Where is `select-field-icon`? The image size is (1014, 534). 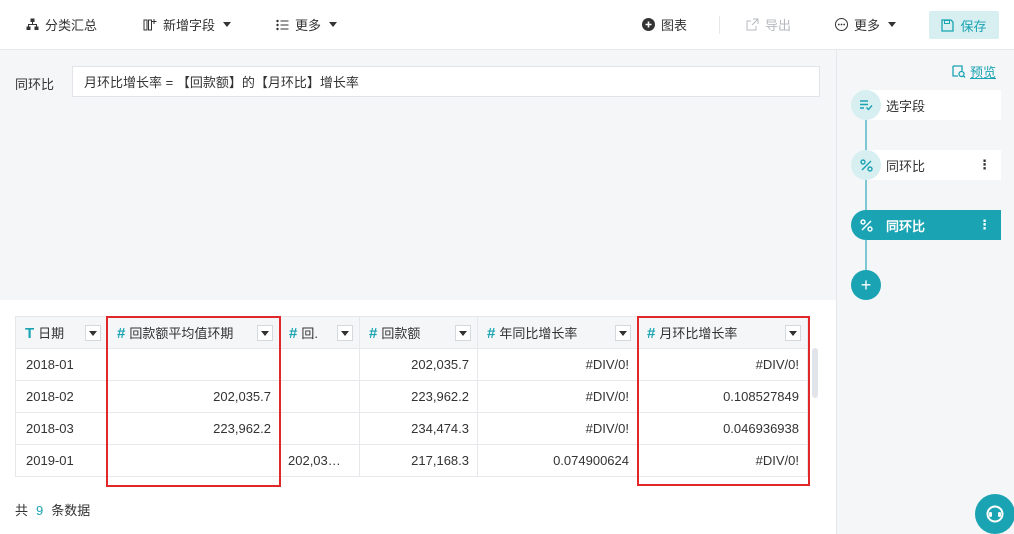 select-field-icon is located at coordinates (866, 105).